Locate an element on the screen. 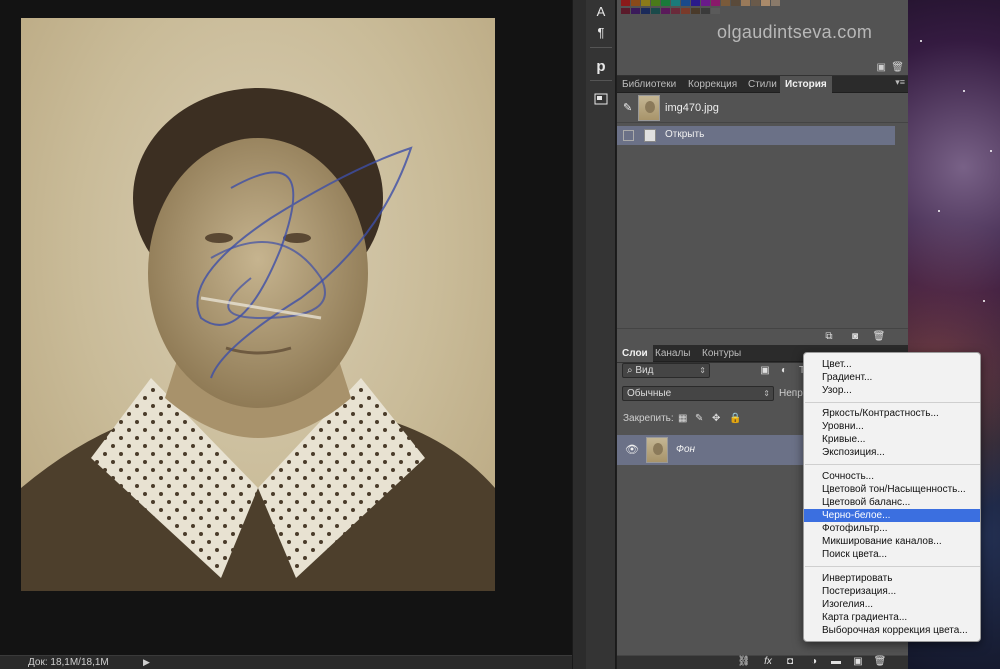  paragraph-style-icon: p is located at coordinates (601, 66).